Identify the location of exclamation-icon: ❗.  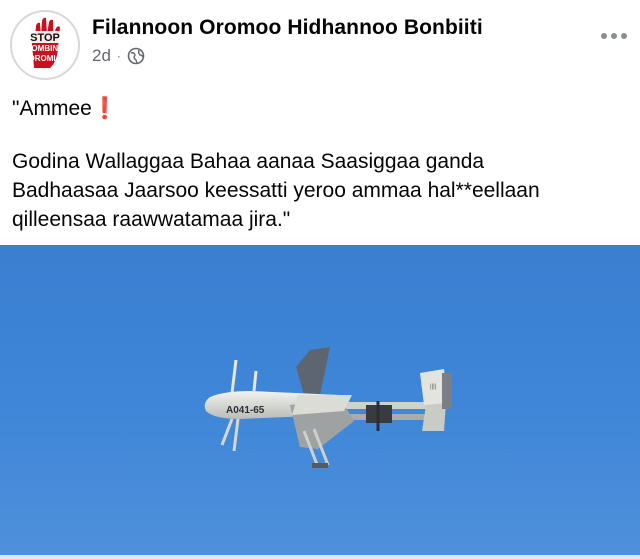
(104, 108).